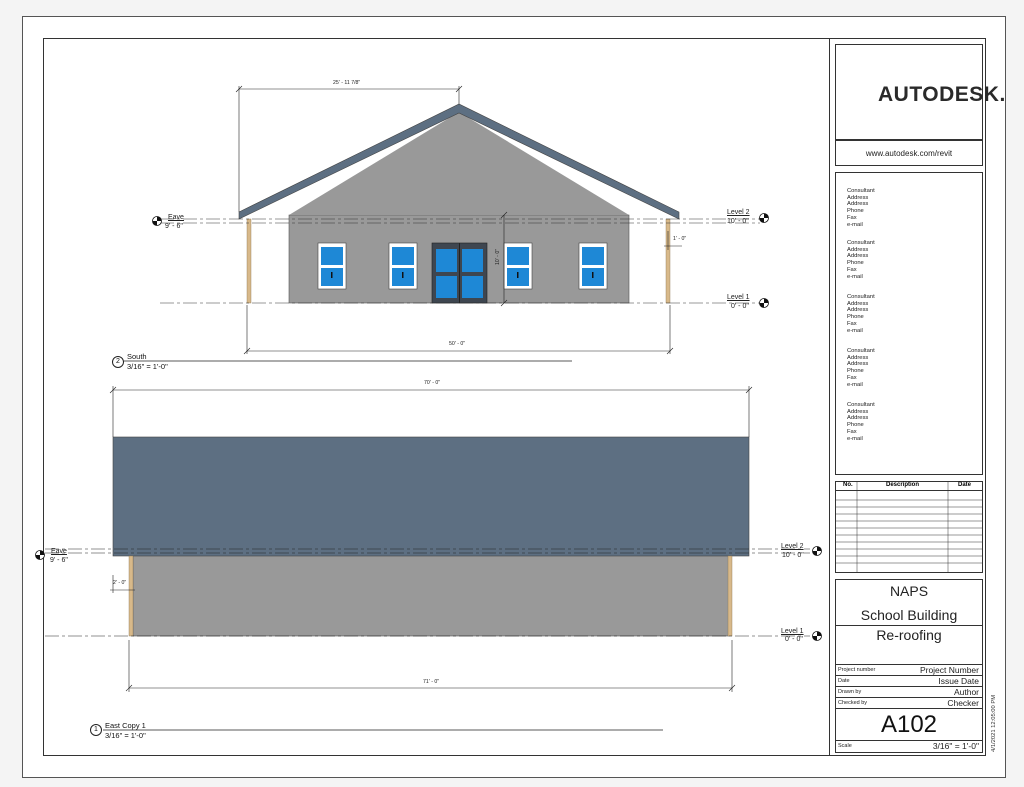 This screenshot has width=1024, height=787. Describe the element at coordinates (848, 485) in the screenshot. I see `revision-col-no: No.` at that location.